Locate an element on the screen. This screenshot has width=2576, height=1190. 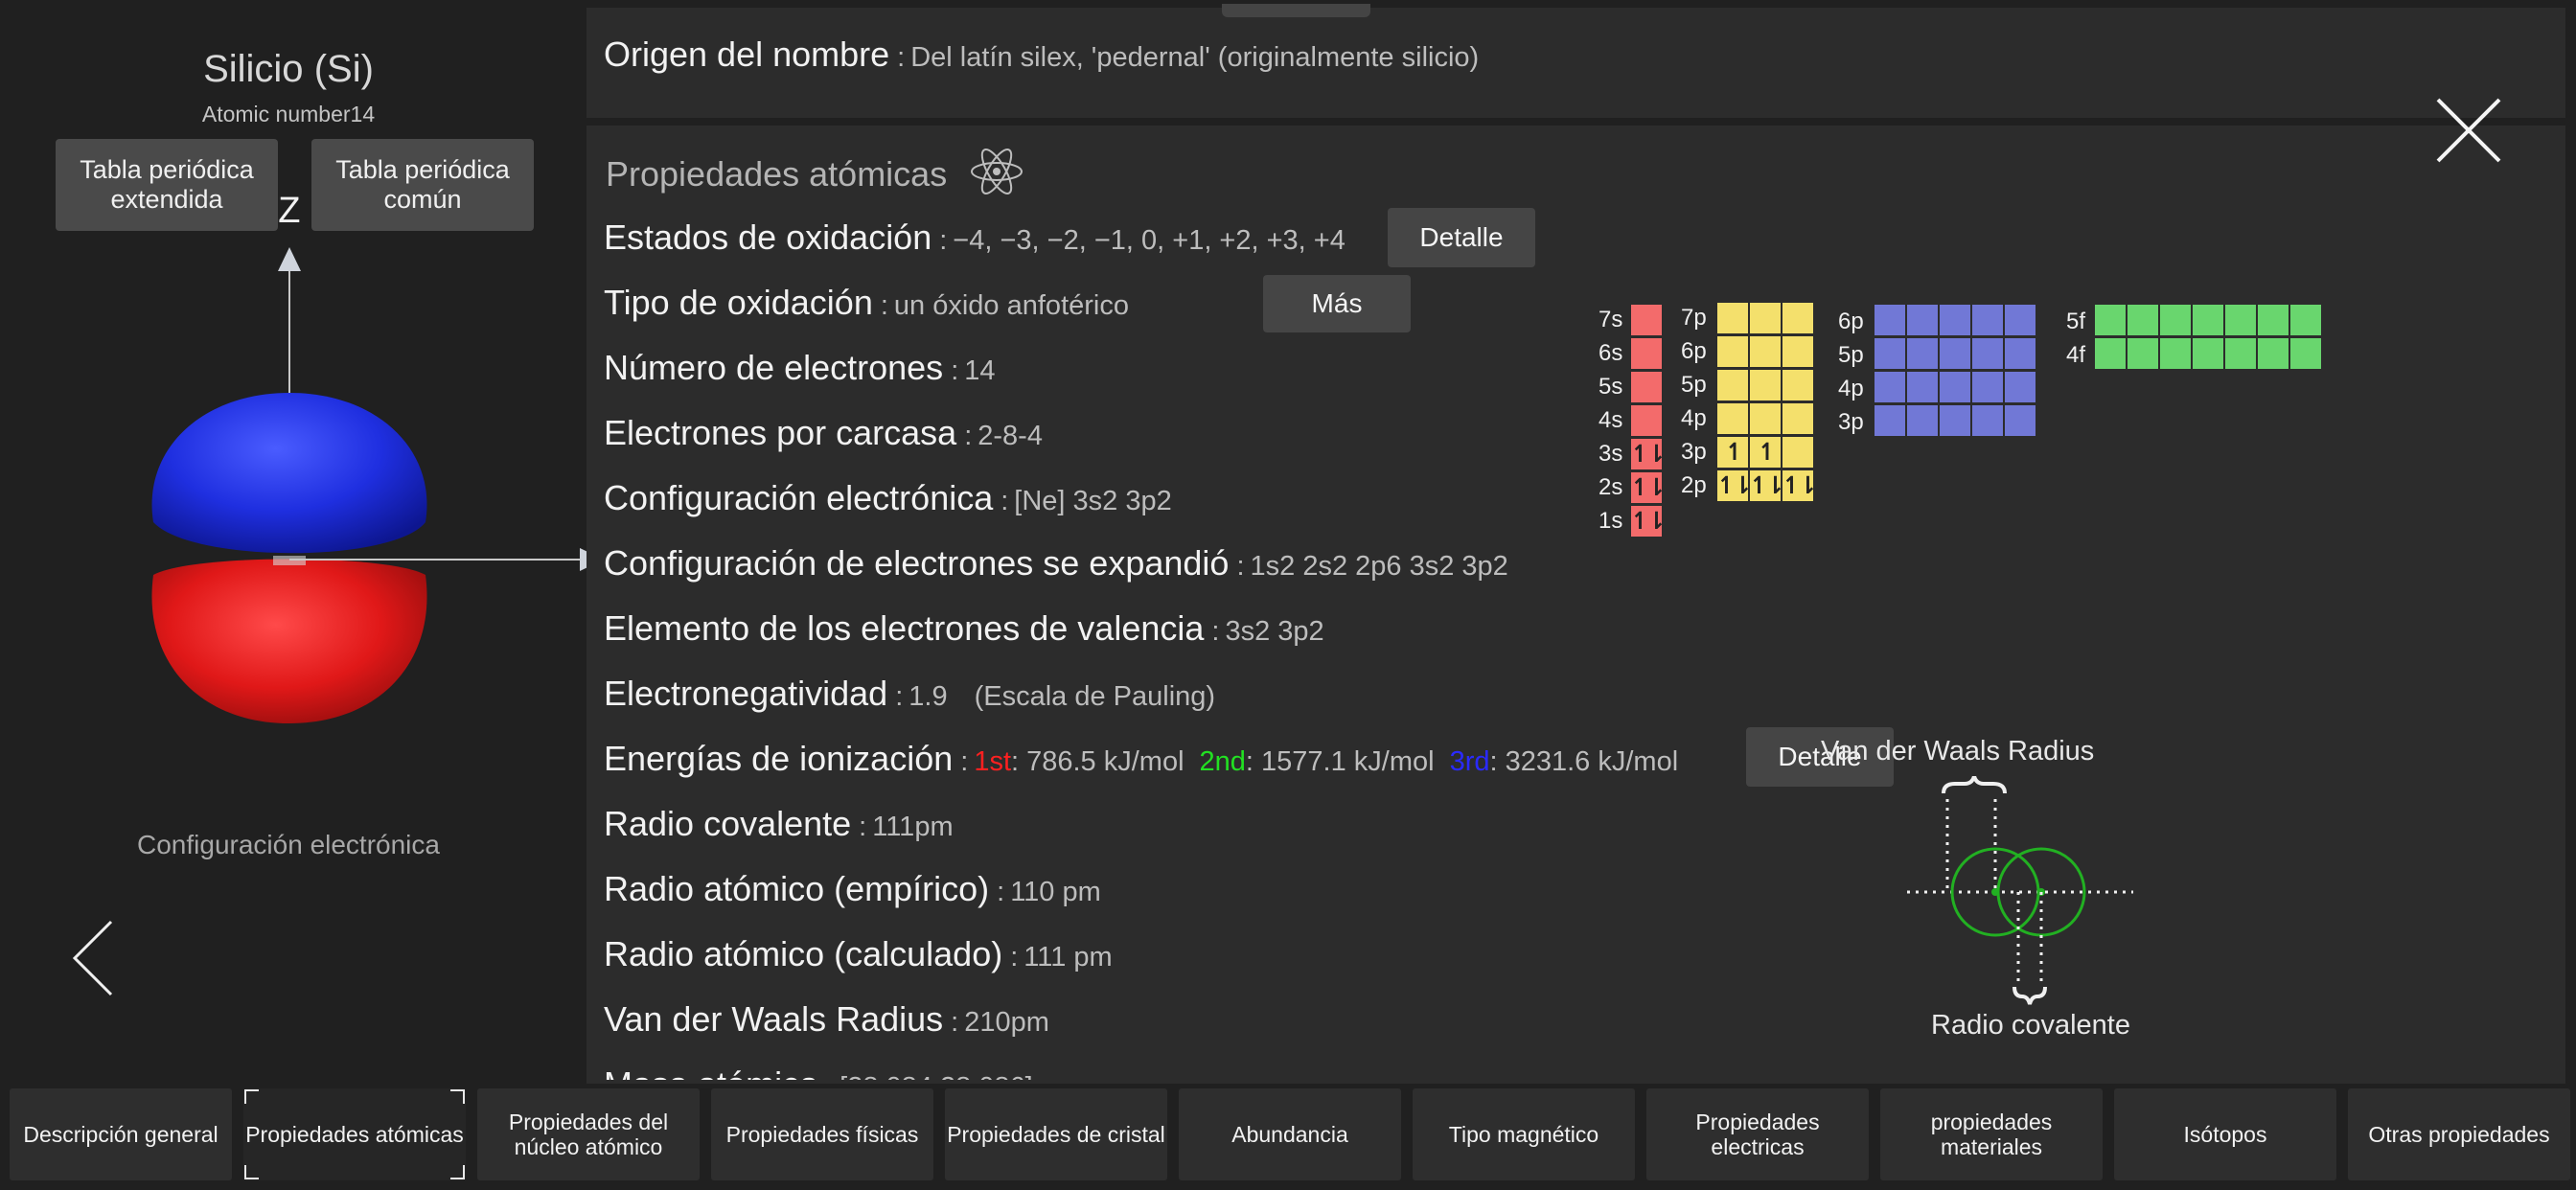
ionization-second-tag: 2nd is located at coordinates (1222, 762).